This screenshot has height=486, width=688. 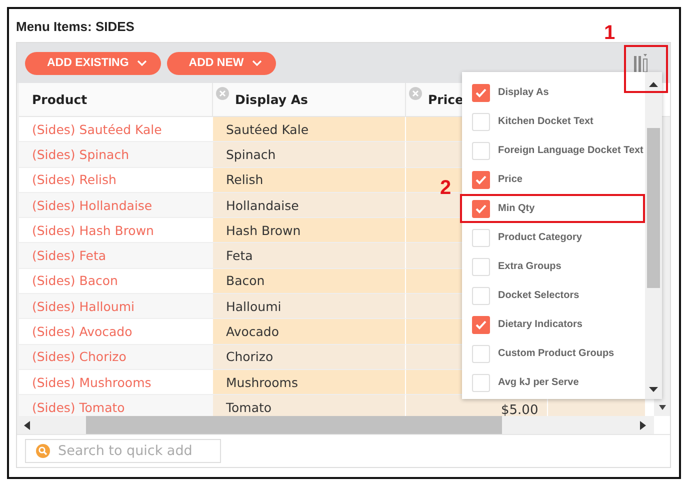 I want to click on menu-item: Avg kJ per Serve, so click(x=553, y=382).